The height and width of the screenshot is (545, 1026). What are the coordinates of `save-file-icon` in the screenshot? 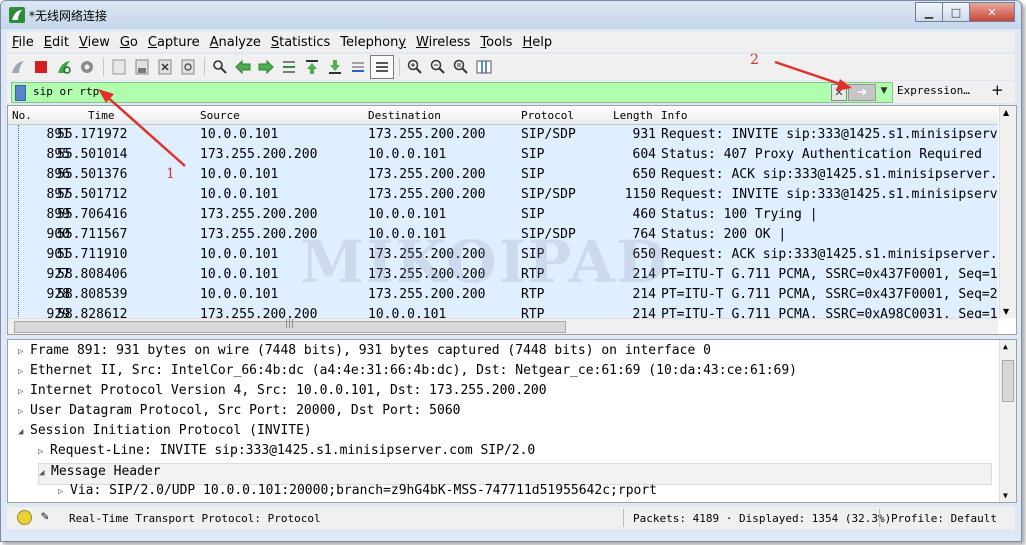 It's located at (142, 67).